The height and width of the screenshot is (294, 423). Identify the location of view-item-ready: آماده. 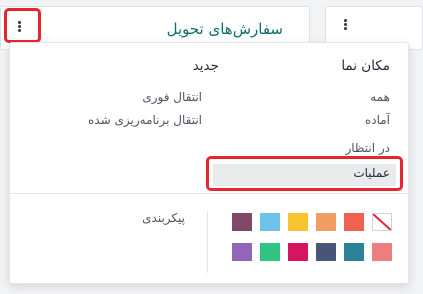
(377, 120).